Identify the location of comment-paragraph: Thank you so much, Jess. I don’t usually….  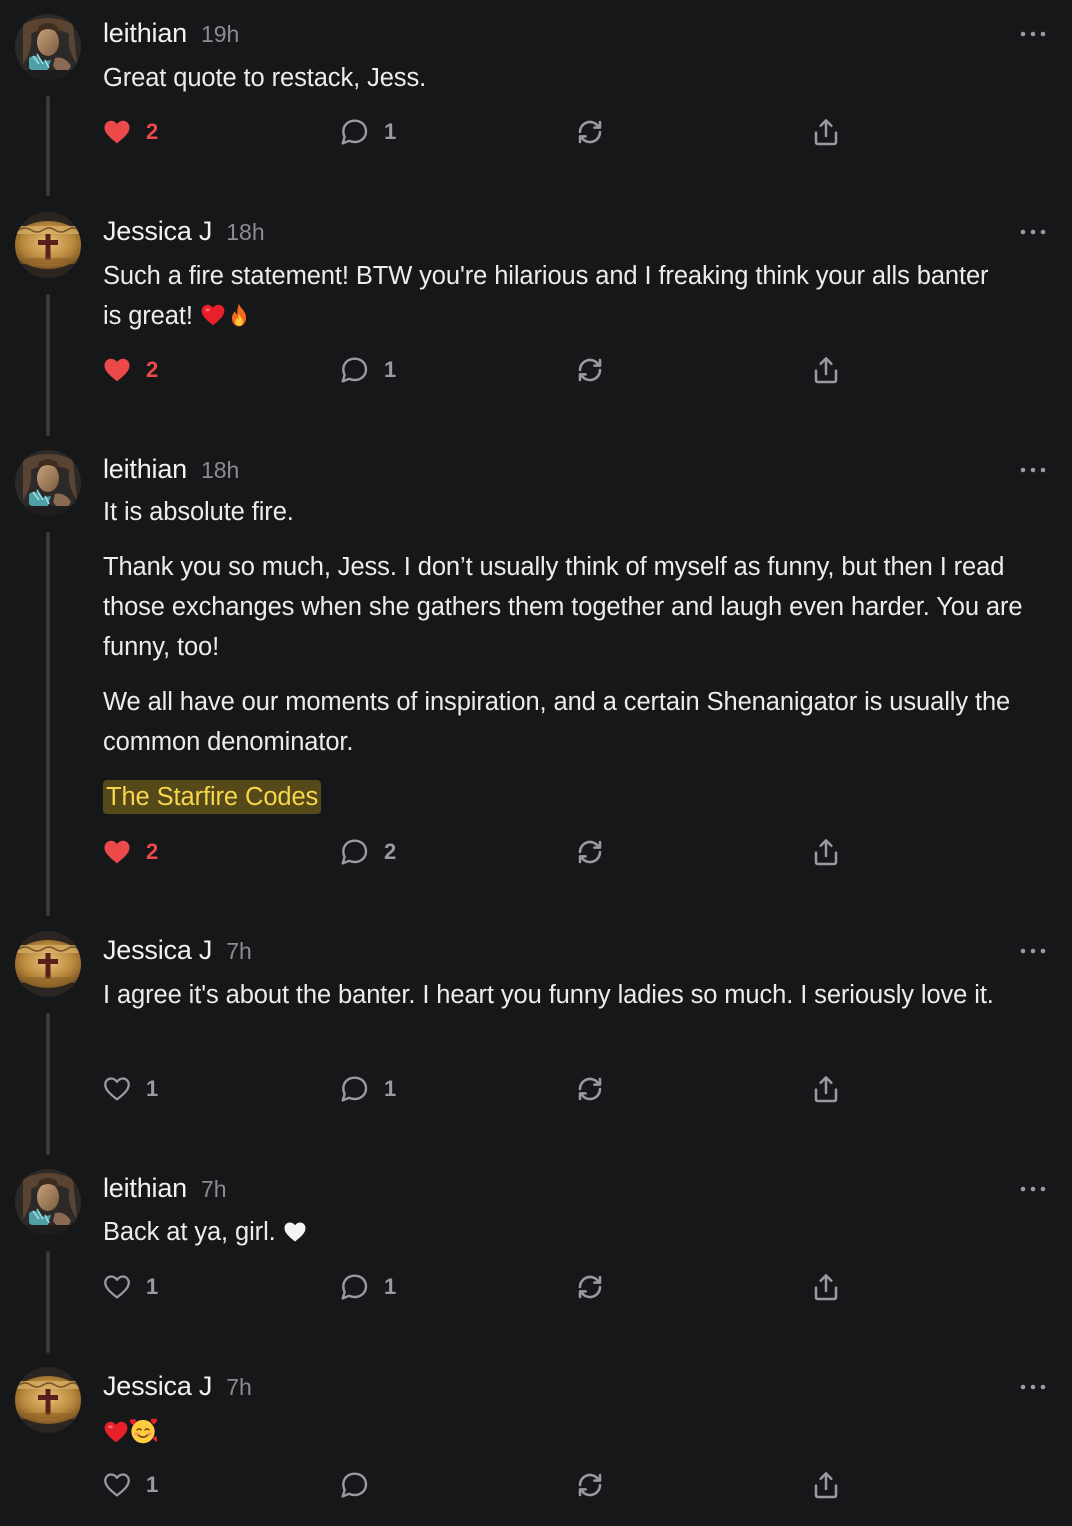
(563, 607).